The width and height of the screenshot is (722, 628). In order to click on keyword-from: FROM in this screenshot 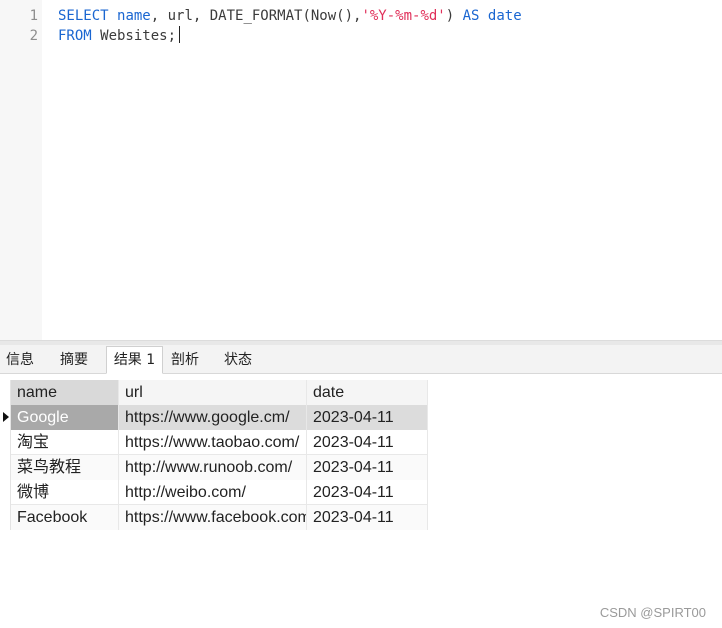, I will do `click(75, 36)`.